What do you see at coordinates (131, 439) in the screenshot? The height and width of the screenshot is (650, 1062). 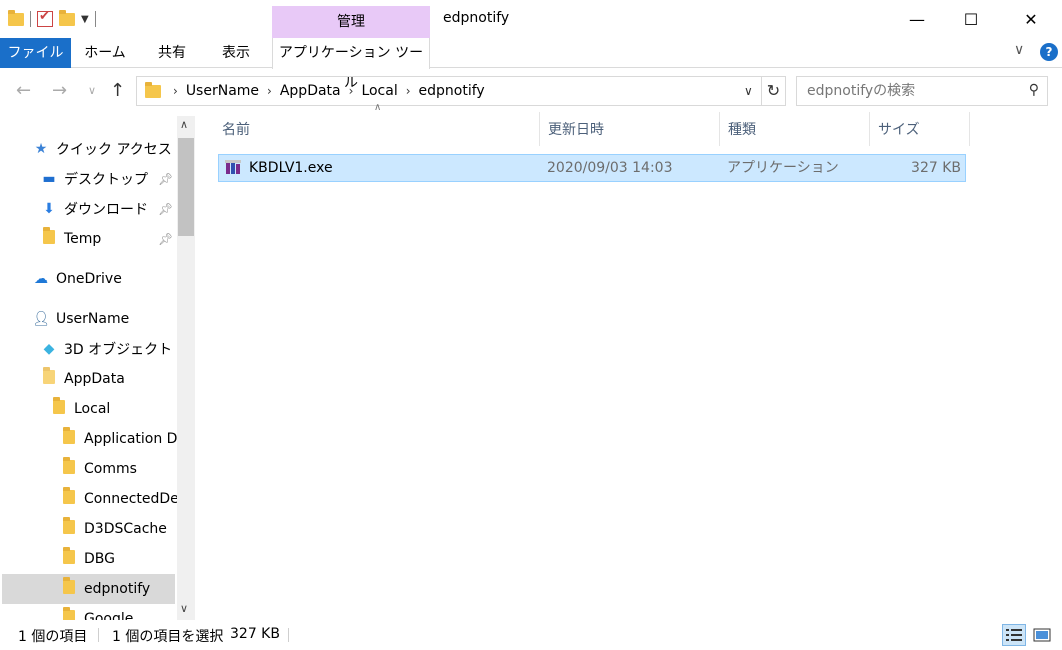 I see `nav-item-label: Application D` at bounding box center [131, 439].